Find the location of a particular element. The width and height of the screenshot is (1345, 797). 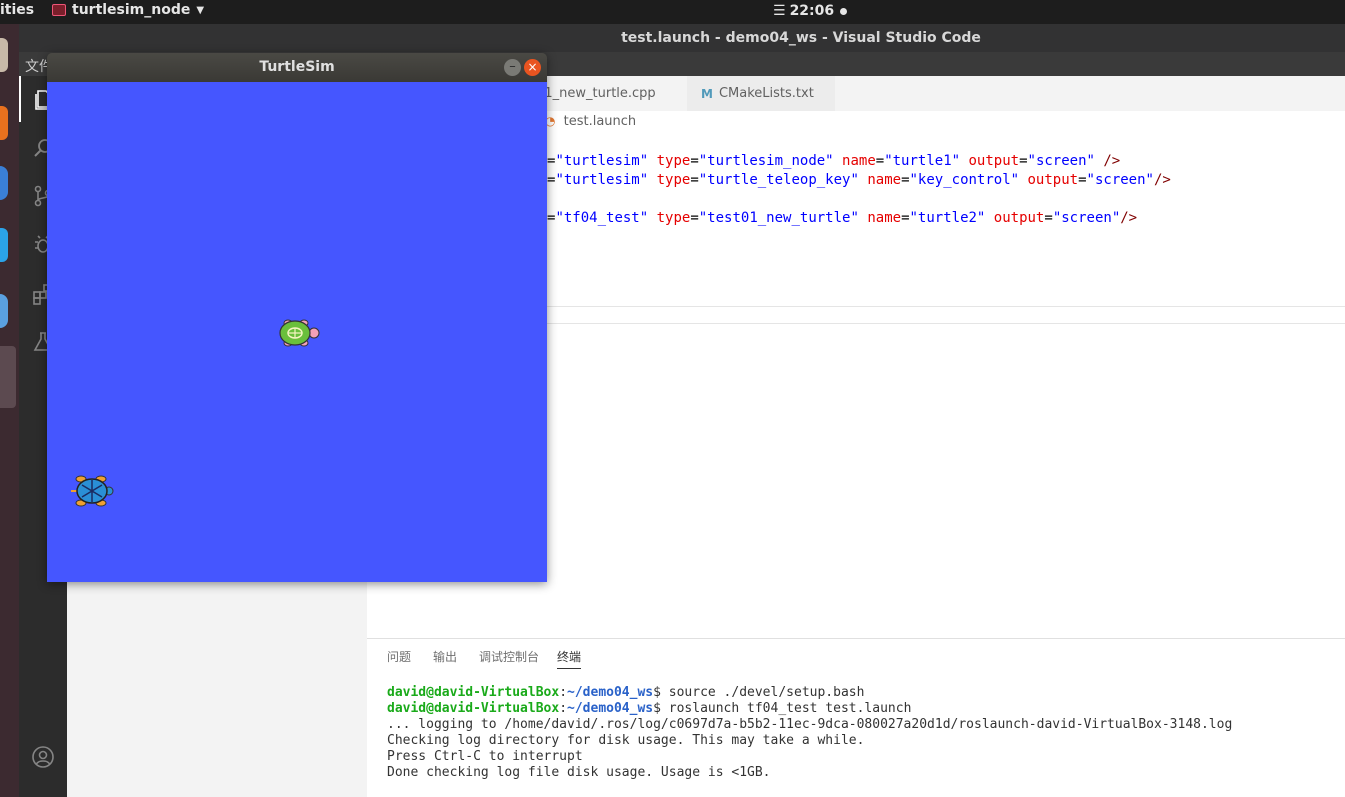

tab-label: t01_new_turtle.cpp is located at coordinates (593, 93).